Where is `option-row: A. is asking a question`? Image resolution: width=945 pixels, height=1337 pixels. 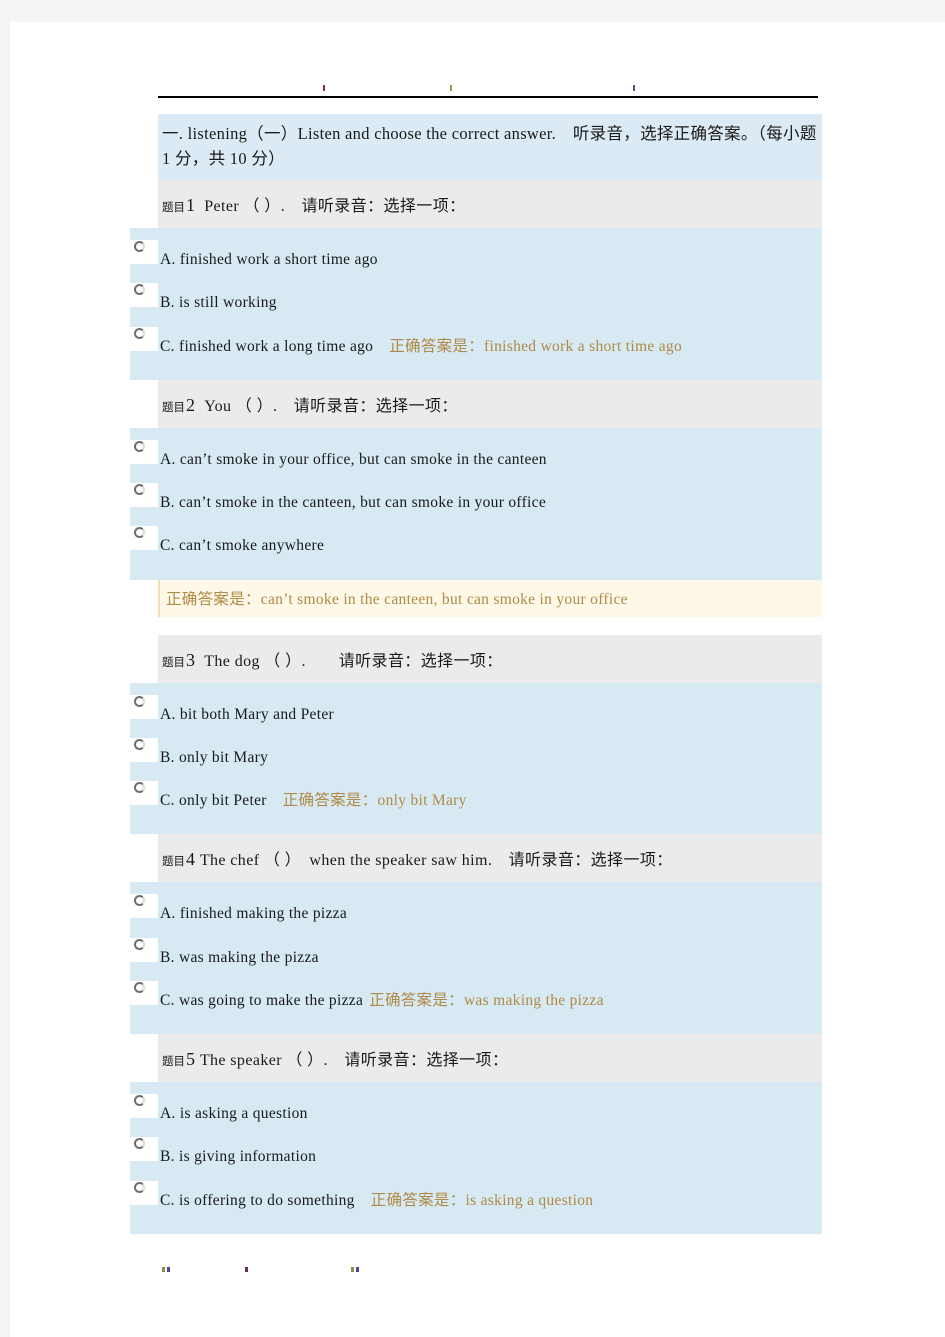
option-row: A. is asking a question is located at coordinates (476, 1113).